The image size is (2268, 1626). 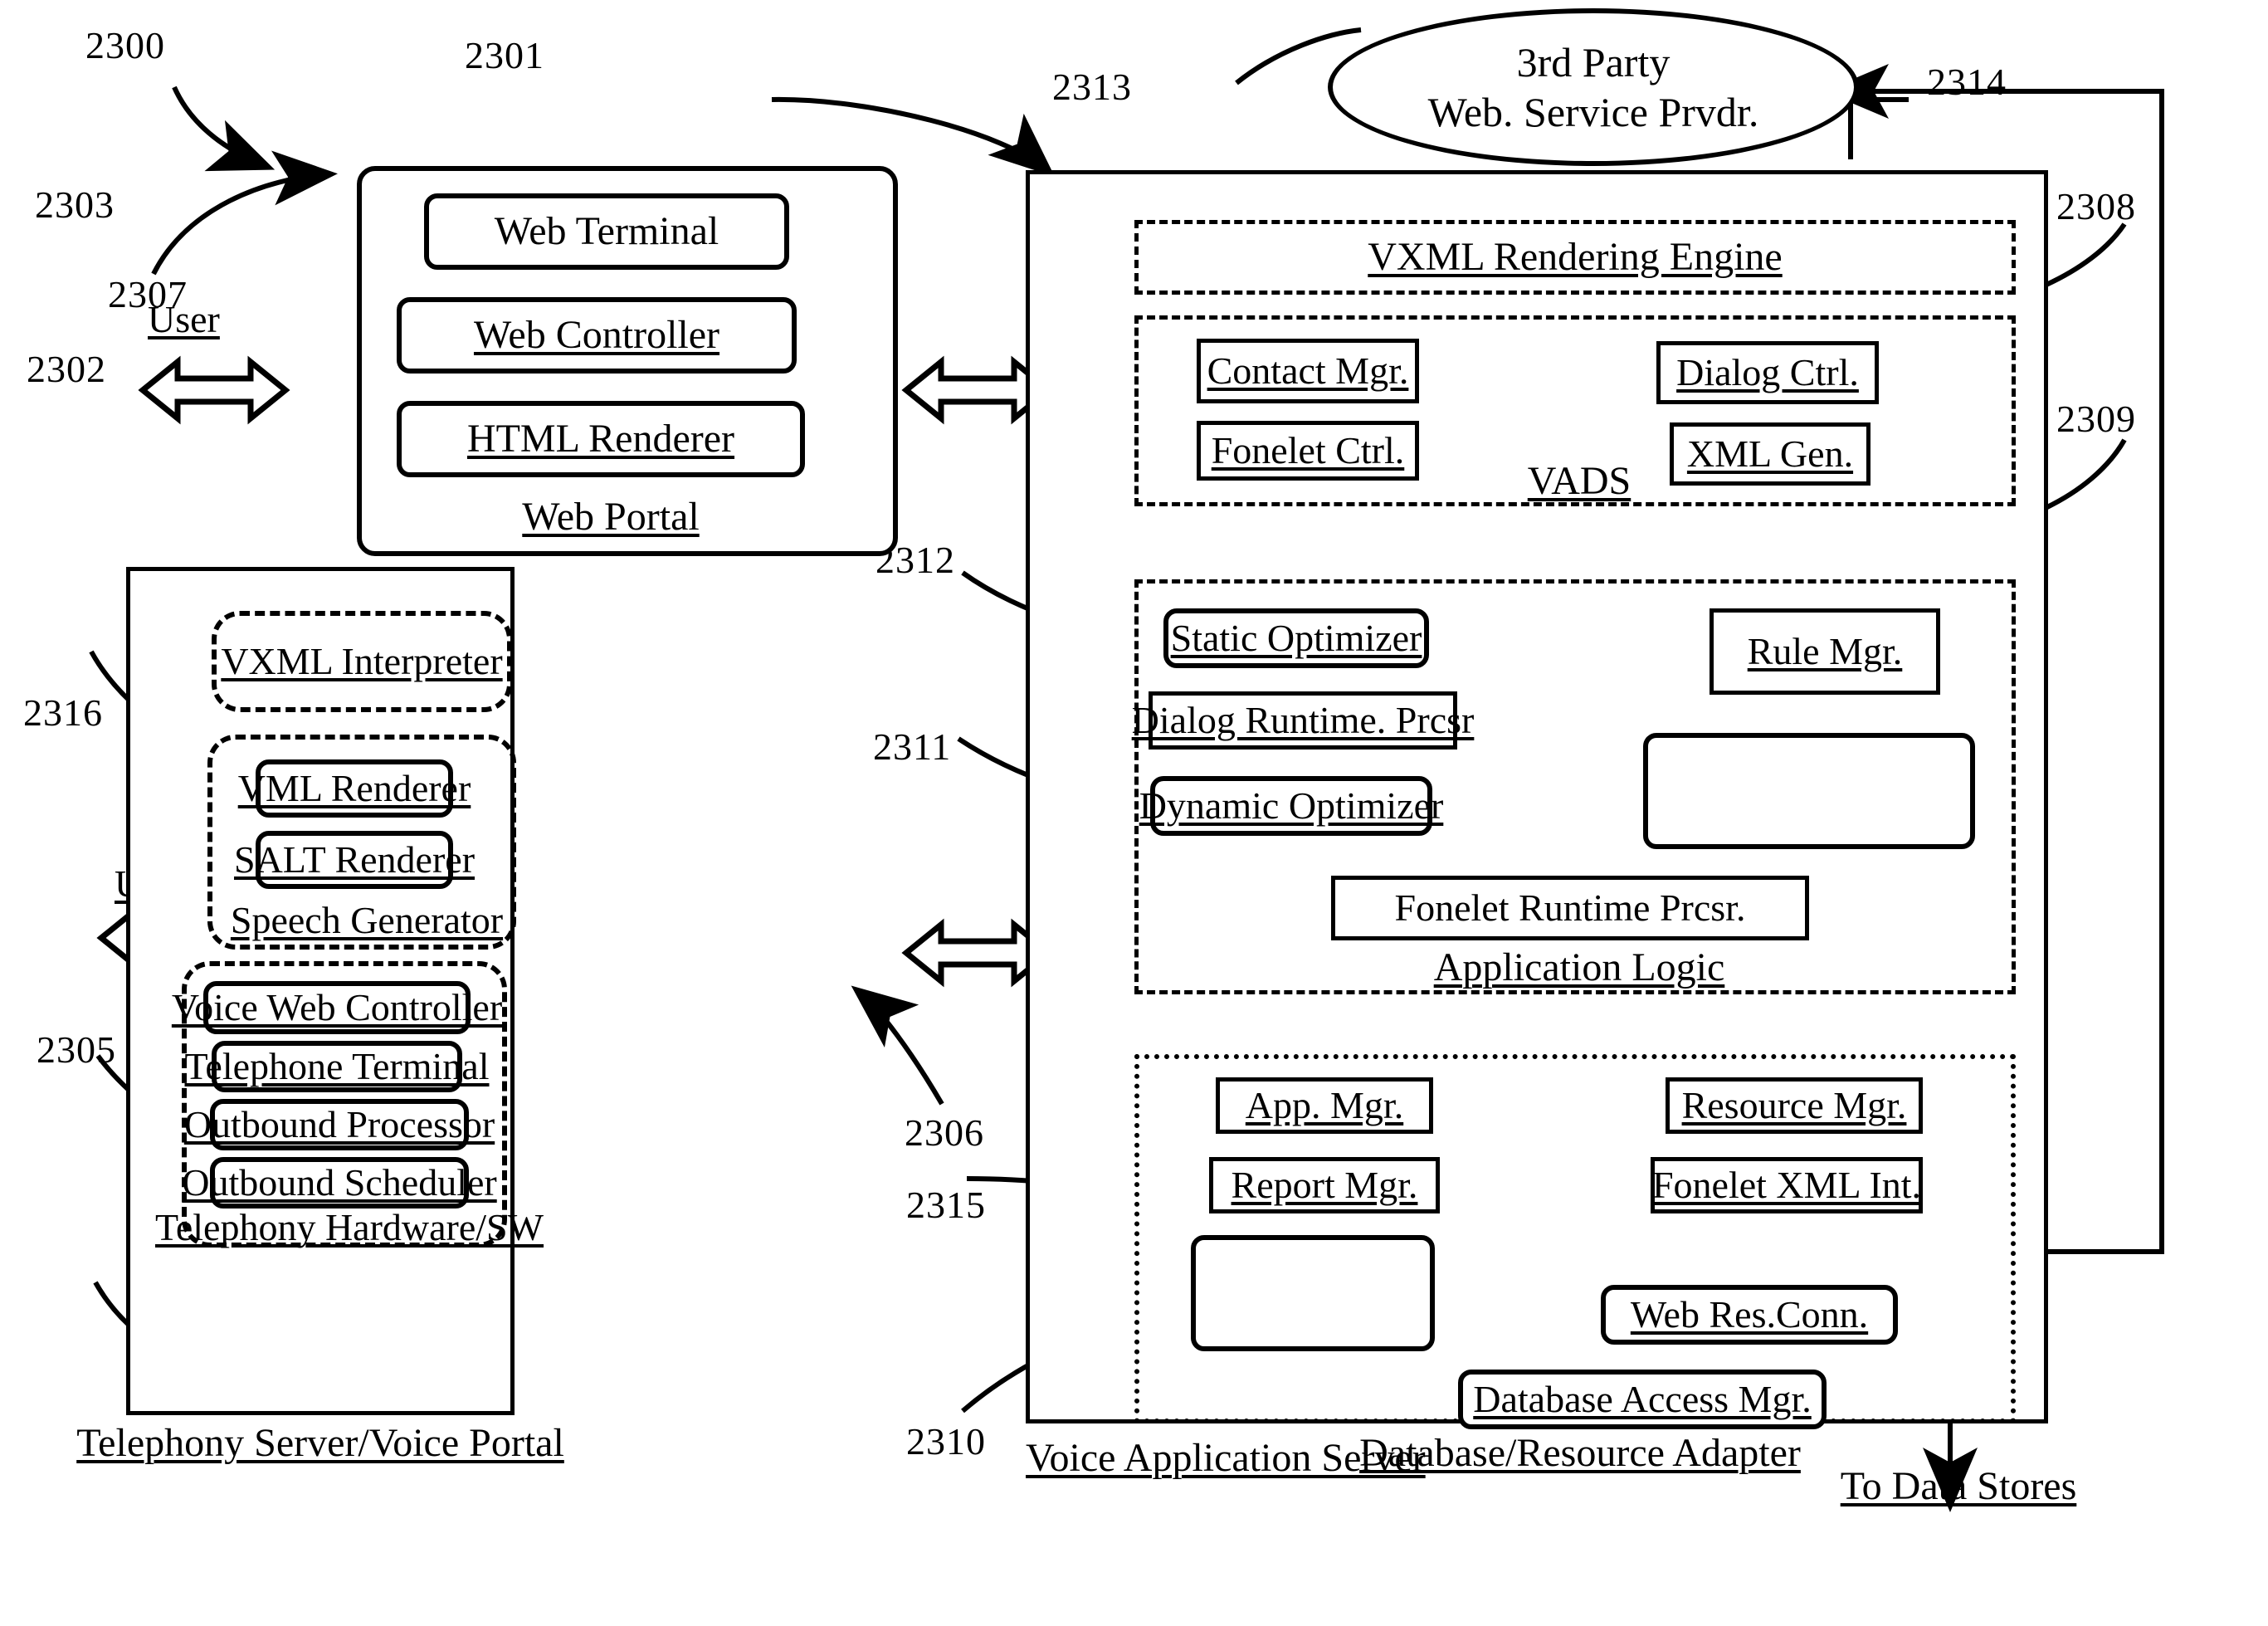 What do you see at coordinates (504, 55) in the screenshot?
I see `ref-2301: 2301` at bounding box center [504, 55].